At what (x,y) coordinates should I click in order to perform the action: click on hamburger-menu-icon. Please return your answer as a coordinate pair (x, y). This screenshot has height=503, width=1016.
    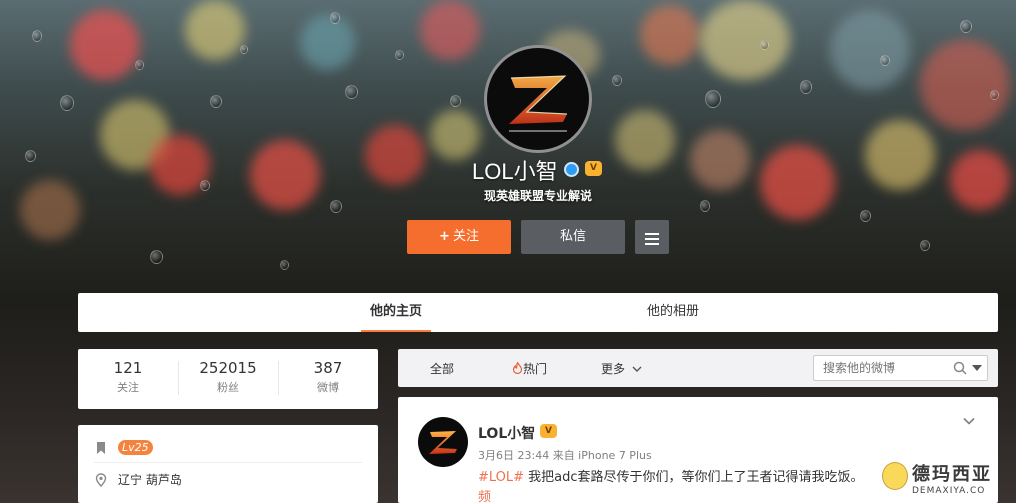
    Looking at the image, I should click on (652, 232).